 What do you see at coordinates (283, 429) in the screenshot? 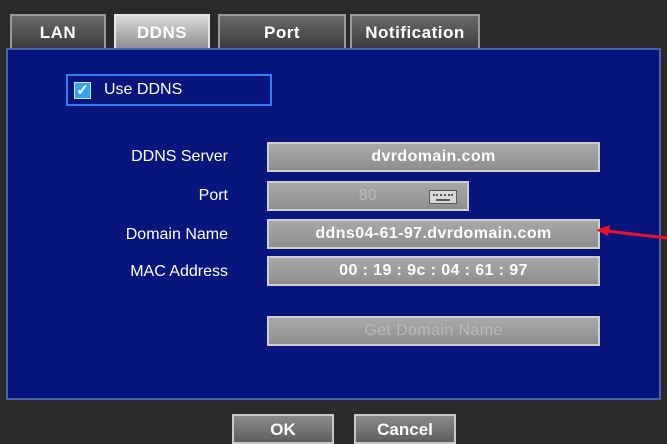
I see `ok-button: OK` at bounding box center [283, 429].